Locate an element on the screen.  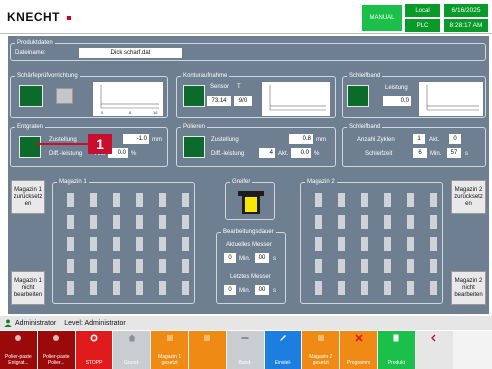
magazine-icon is located at coordinates (320, 338).